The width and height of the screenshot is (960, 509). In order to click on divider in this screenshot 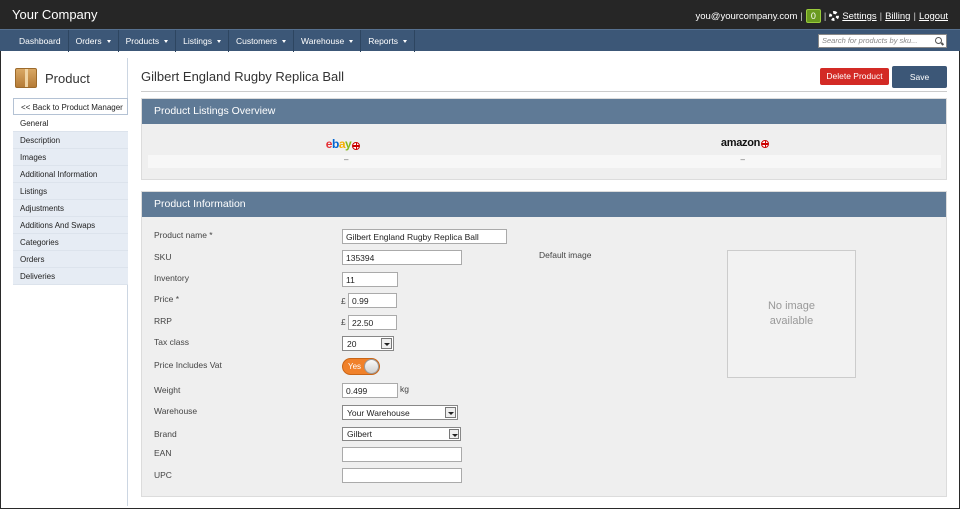, I will do `click(544, 91)`.